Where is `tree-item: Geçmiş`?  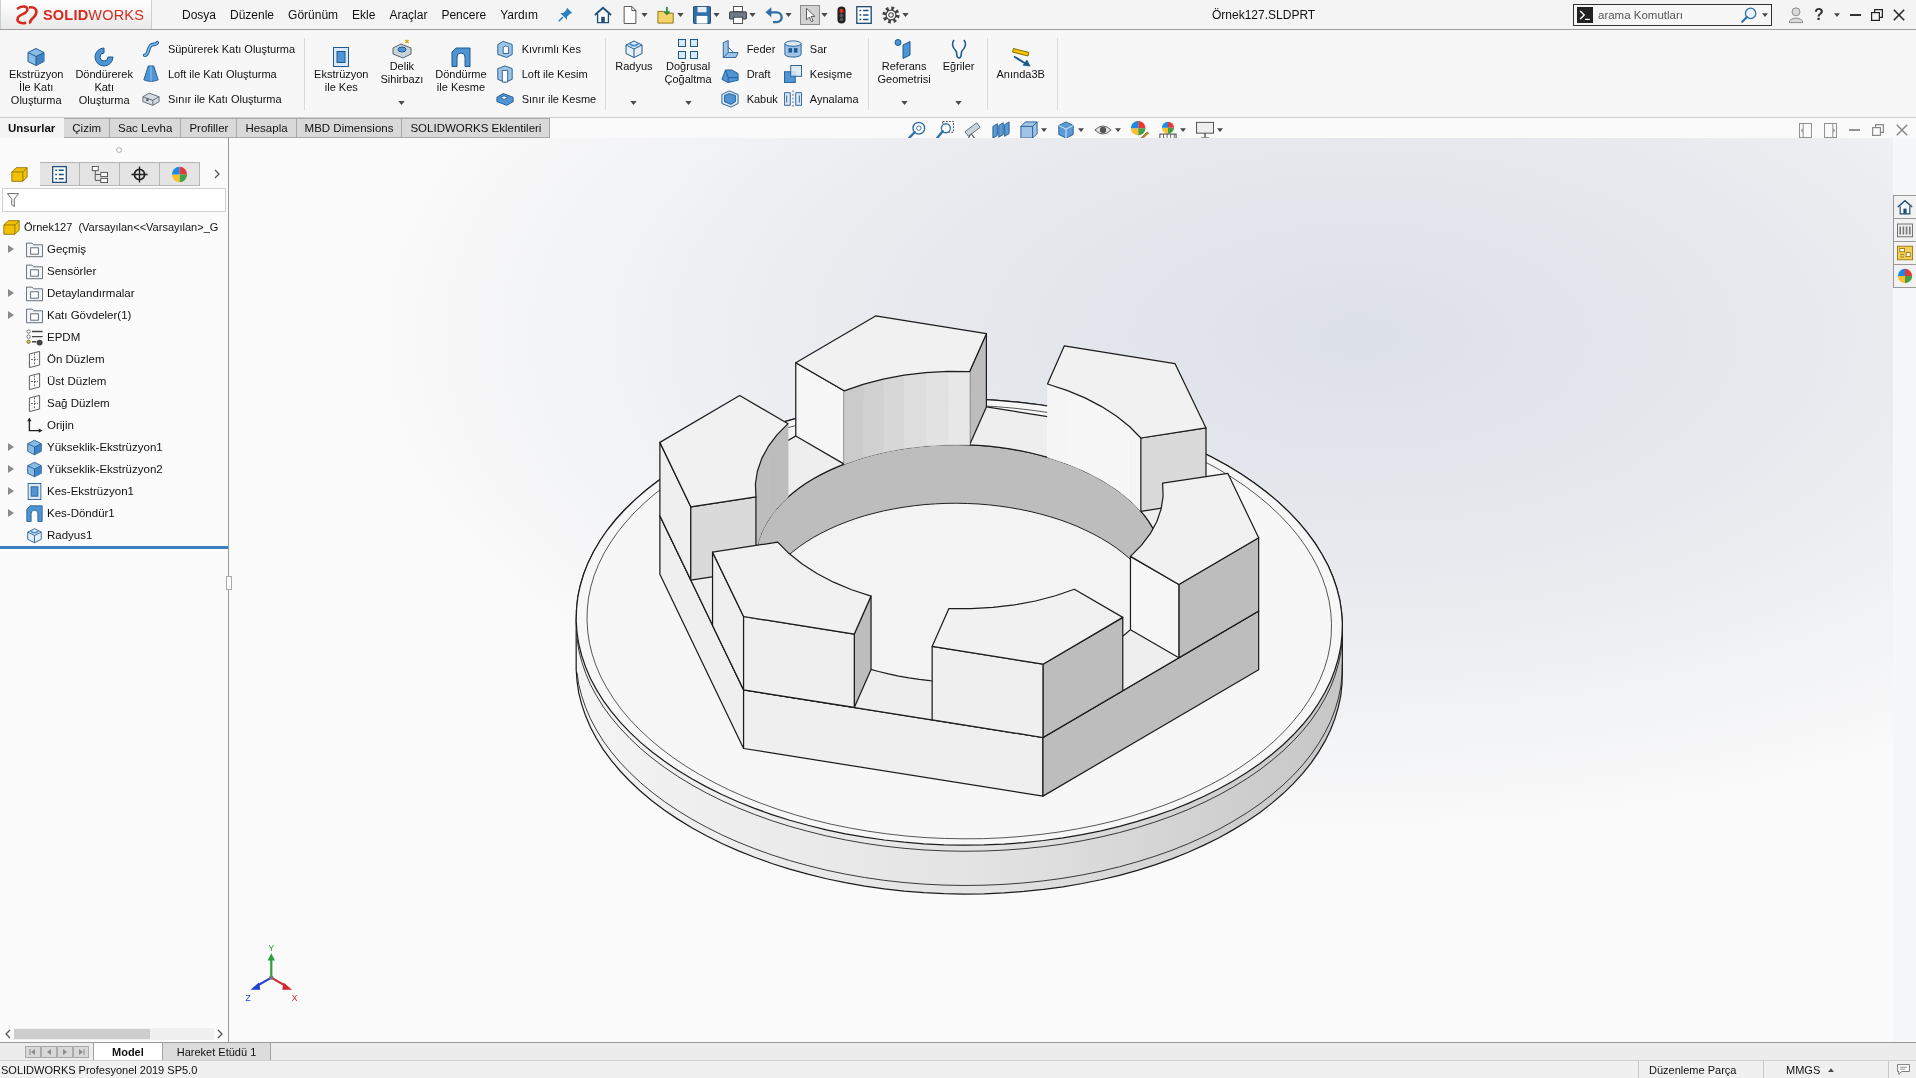
tree-item: Geçmiş is located at coordinates (66, 249).